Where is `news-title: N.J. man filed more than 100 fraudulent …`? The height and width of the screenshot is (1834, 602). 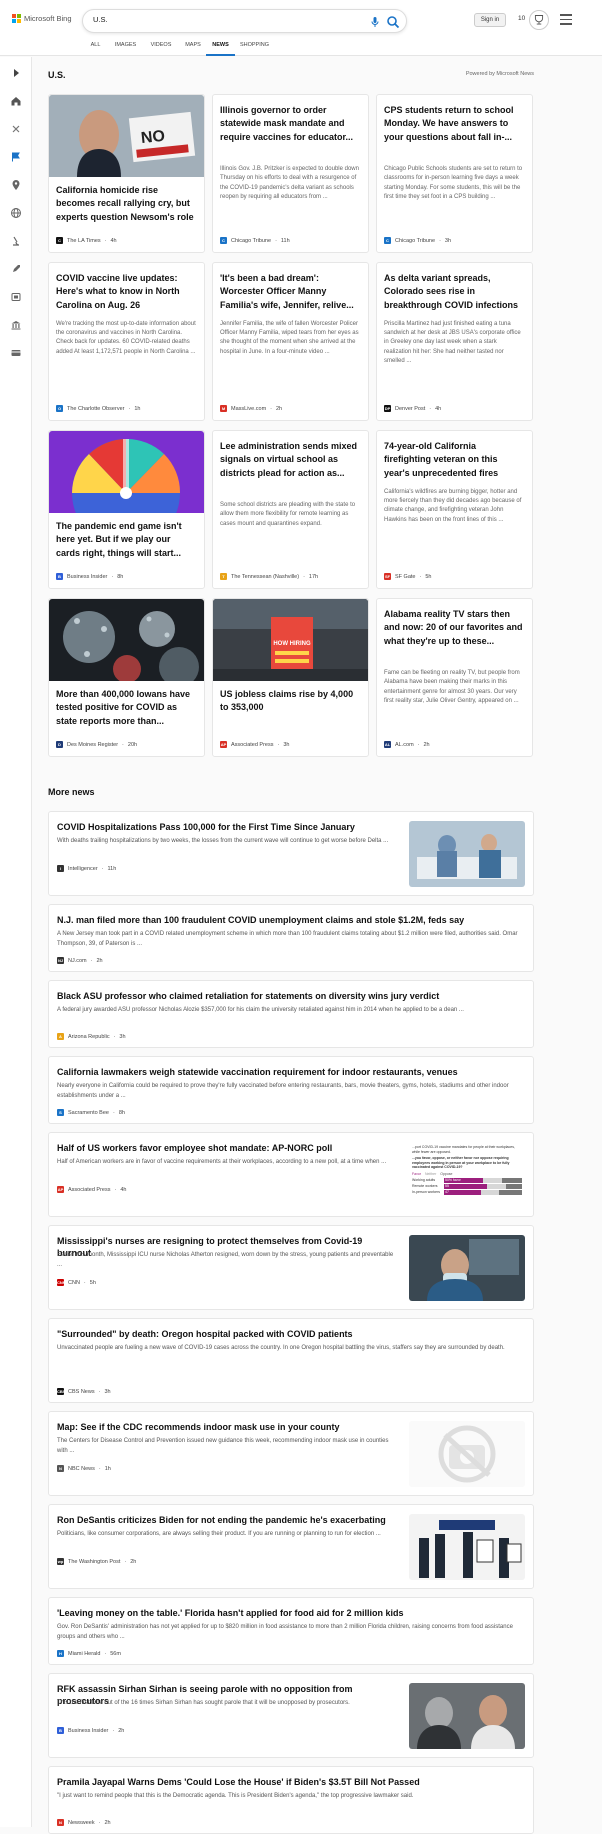
news-title: N.J. man filed more than 100 fraudulent … is located at coordinates (291, 920).